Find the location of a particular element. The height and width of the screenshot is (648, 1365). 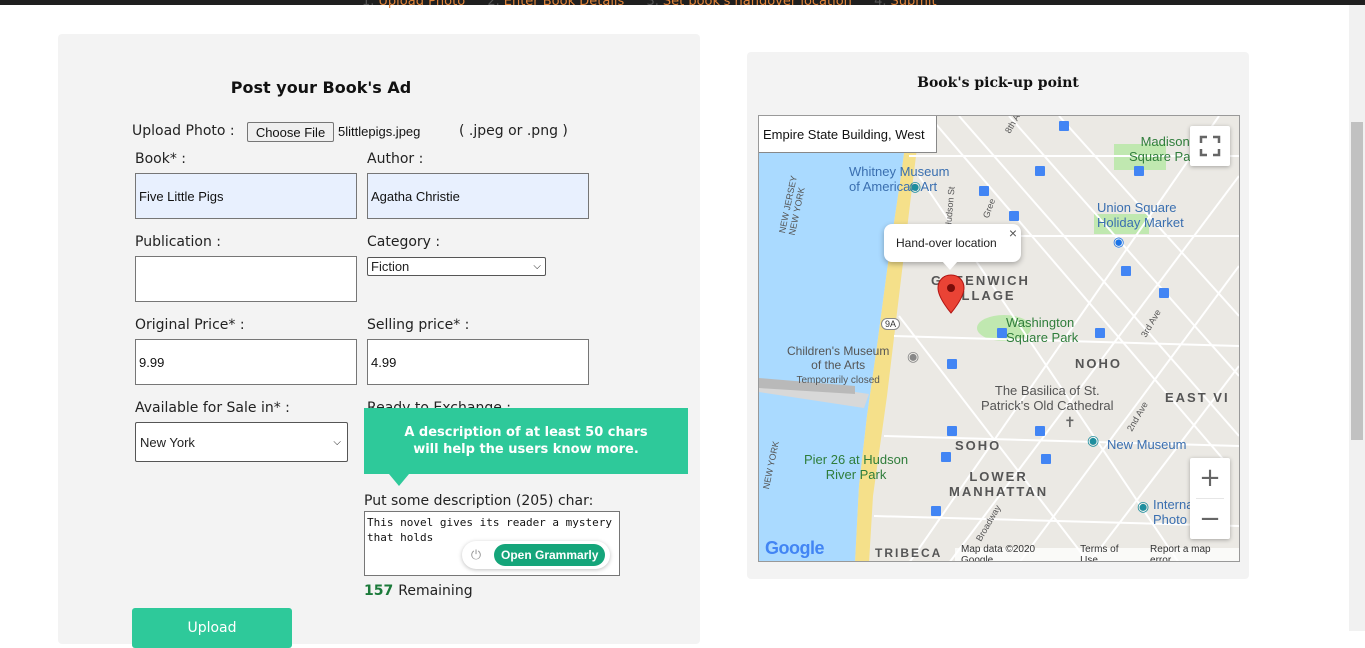

map-data-attribution: Map data ©2020 Google is located at coordinates (998, 553).